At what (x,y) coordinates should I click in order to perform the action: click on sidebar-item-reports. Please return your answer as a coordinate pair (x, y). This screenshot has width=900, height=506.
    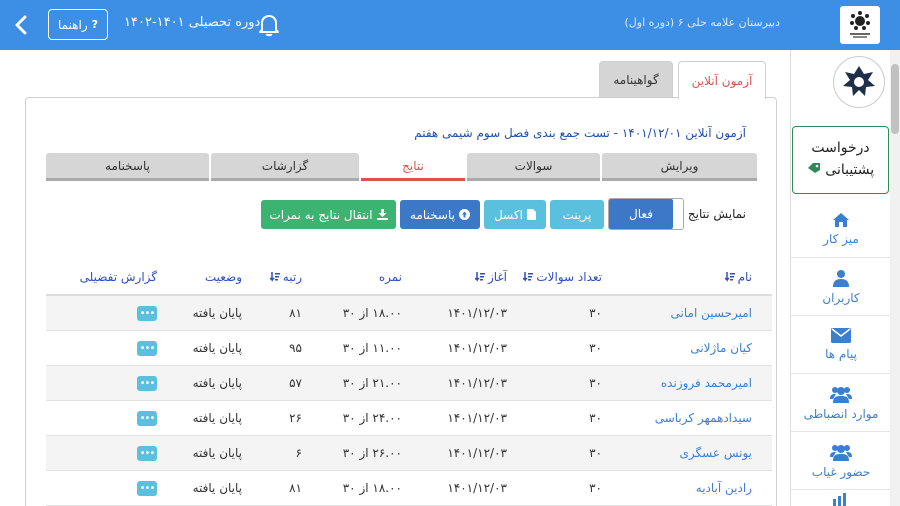
    Looking at the image, I should click on (841, 498).